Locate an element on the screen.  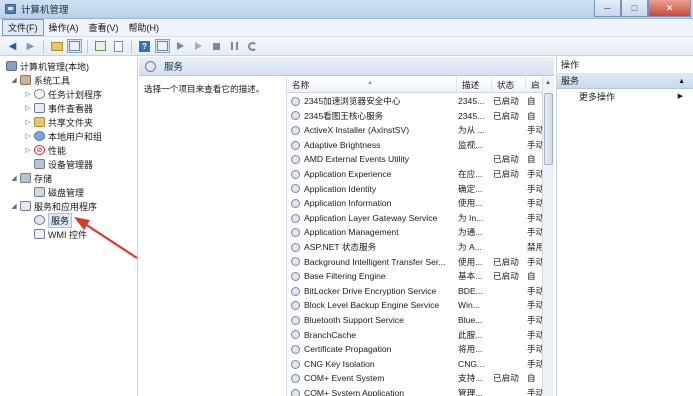
stop-service-icon is located at coordinates (216, 46).